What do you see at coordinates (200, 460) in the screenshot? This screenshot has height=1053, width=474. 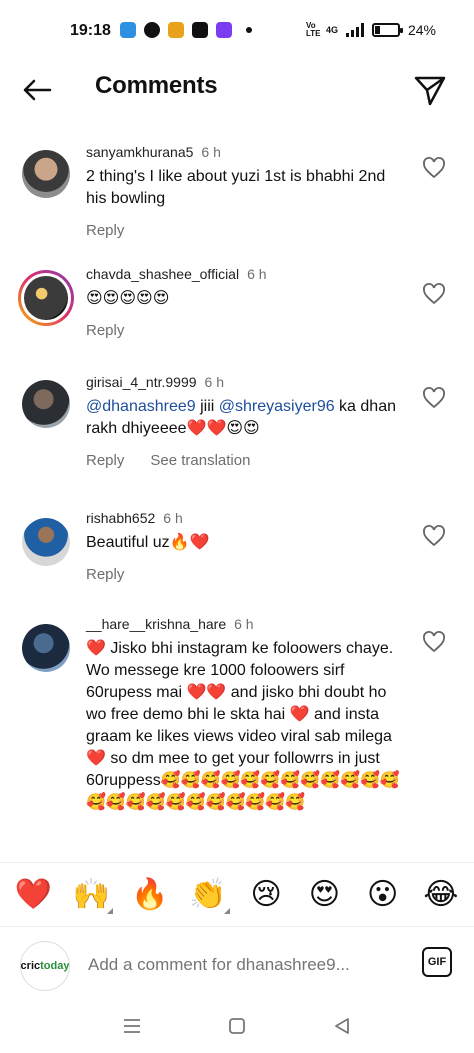 I see `see-translation-button: See translation` at bounding box center [200, 460].